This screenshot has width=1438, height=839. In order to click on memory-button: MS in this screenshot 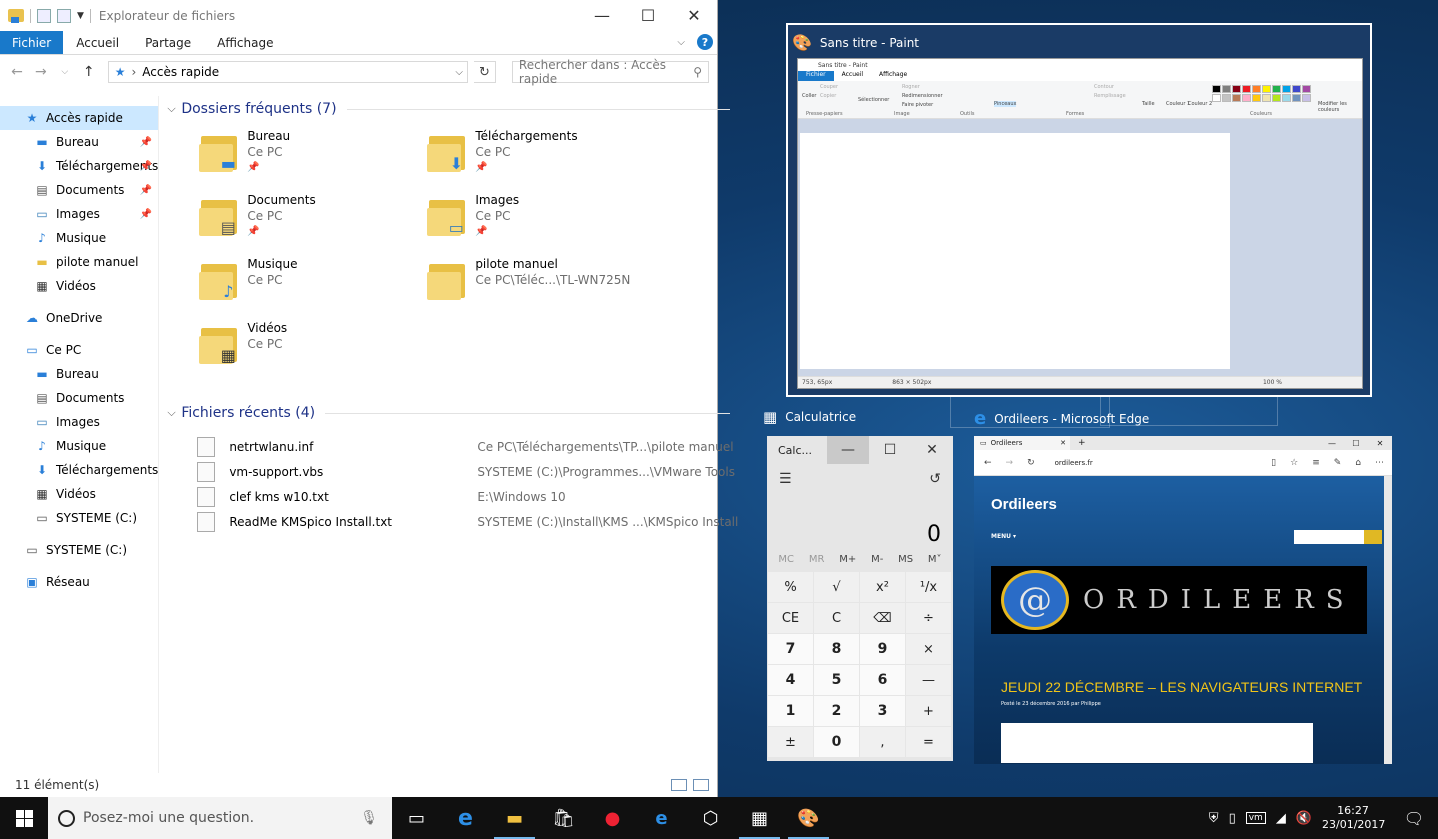, I will do `click(905, 559)`.